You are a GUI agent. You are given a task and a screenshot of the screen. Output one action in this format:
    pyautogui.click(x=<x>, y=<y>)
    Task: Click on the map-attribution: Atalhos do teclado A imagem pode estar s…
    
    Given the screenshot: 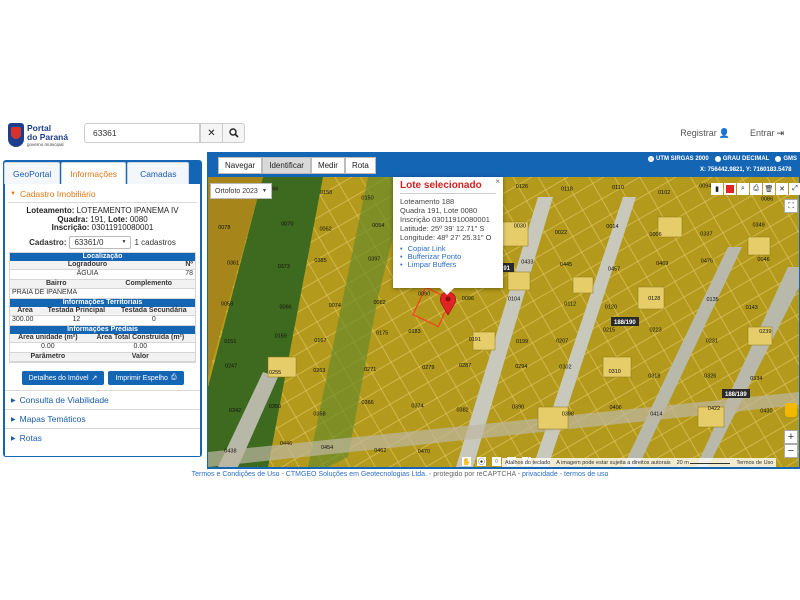 What is the action you would take?
    pyautogui.click(x=639, y=462)
    